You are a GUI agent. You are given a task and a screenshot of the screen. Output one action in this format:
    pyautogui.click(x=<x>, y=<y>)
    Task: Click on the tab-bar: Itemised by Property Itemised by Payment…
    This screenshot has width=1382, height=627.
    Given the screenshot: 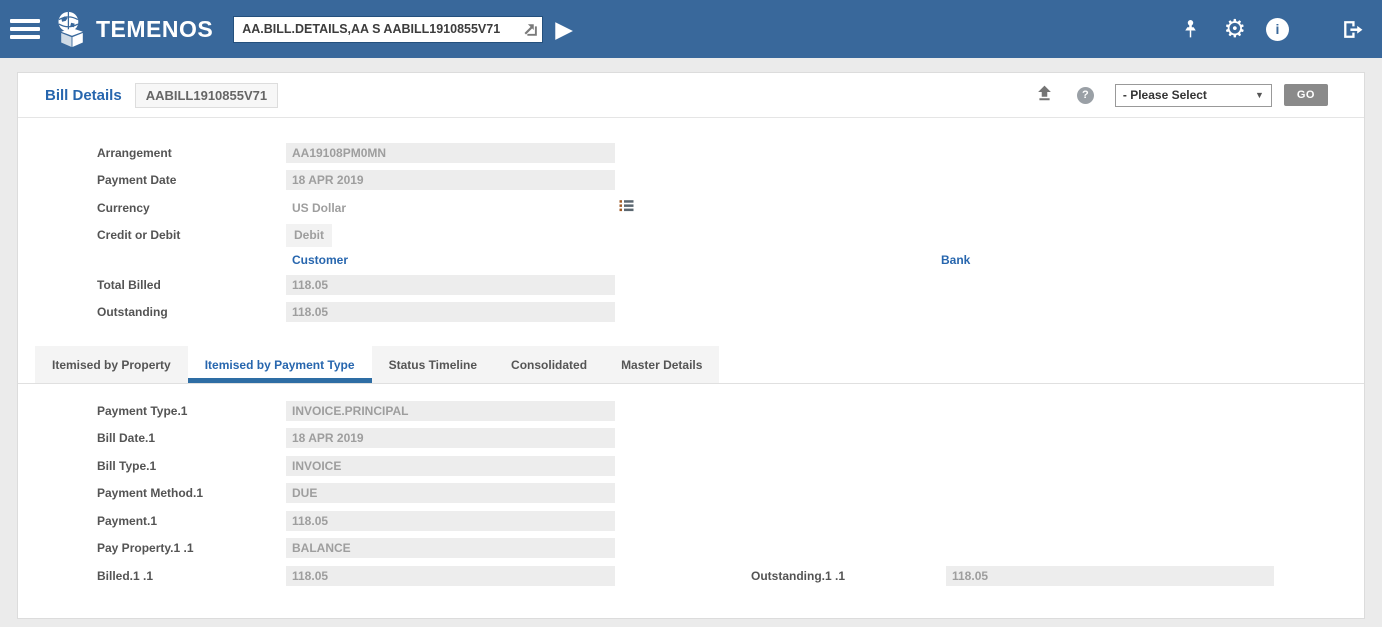 What is the action you would take?
    pyautogui.click(x=377, y=364)
    